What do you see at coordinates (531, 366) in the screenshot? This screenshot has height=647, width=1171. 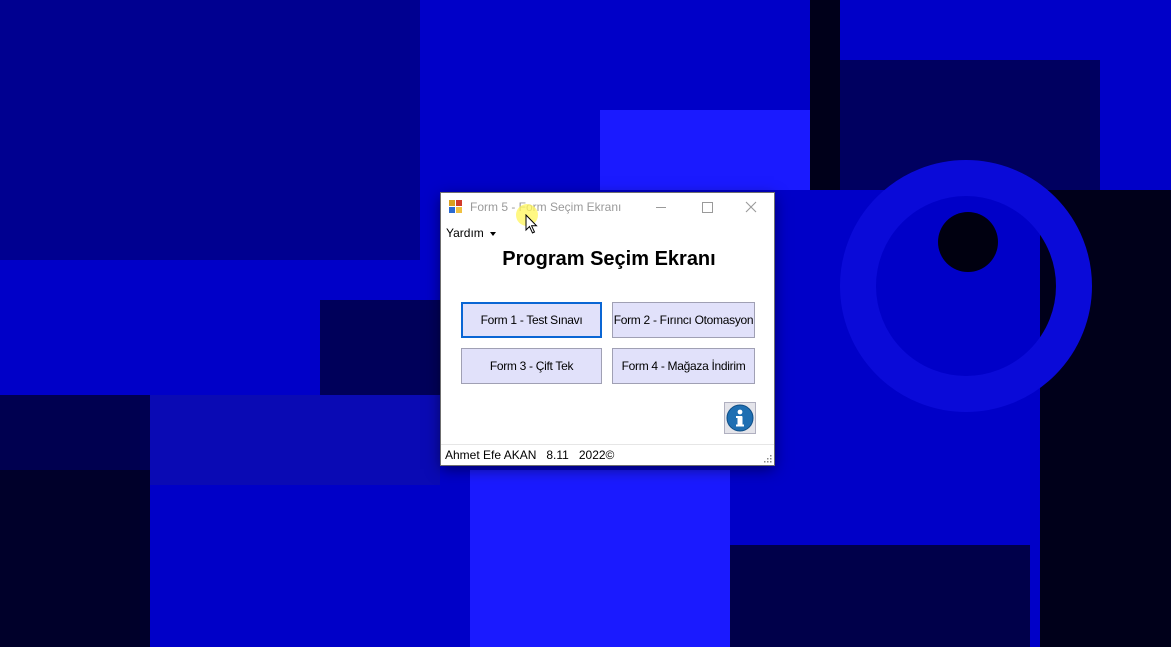 I see `form3-button: Form 3 - Çift Tek` at bounding box center [531, 366].